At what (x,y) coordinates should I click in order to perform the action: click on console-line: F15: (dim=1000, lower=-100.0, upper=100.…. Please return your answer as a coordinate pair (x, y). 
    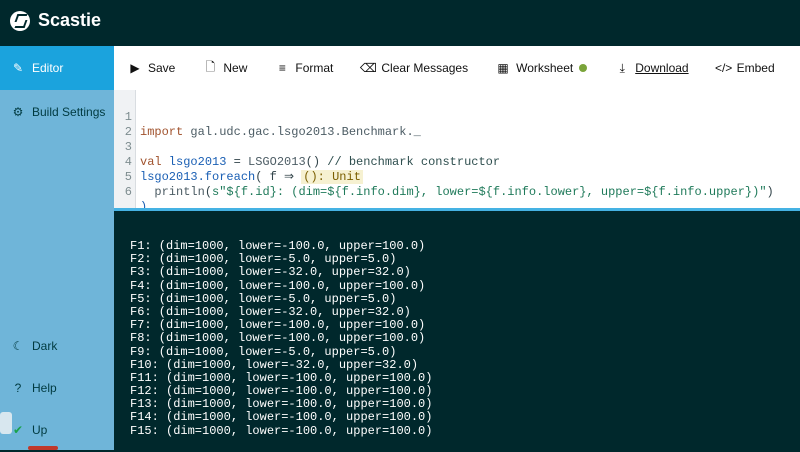
    Looking at the image, I should click on (281, 430).